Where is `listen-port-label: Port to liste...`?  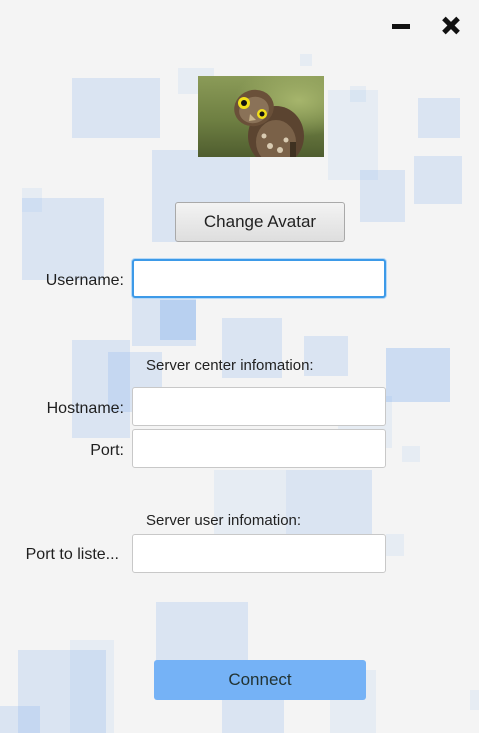
listen-port-label: Port to liste... is located at coordinates (72, 554).